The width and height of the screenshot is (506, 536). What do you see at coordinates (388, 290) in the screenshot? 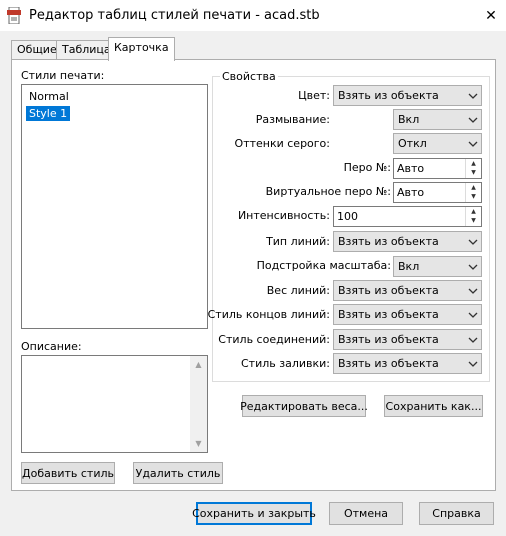
I see `lineweight-value: Взять из объекта` at bounding box center [388, 290].